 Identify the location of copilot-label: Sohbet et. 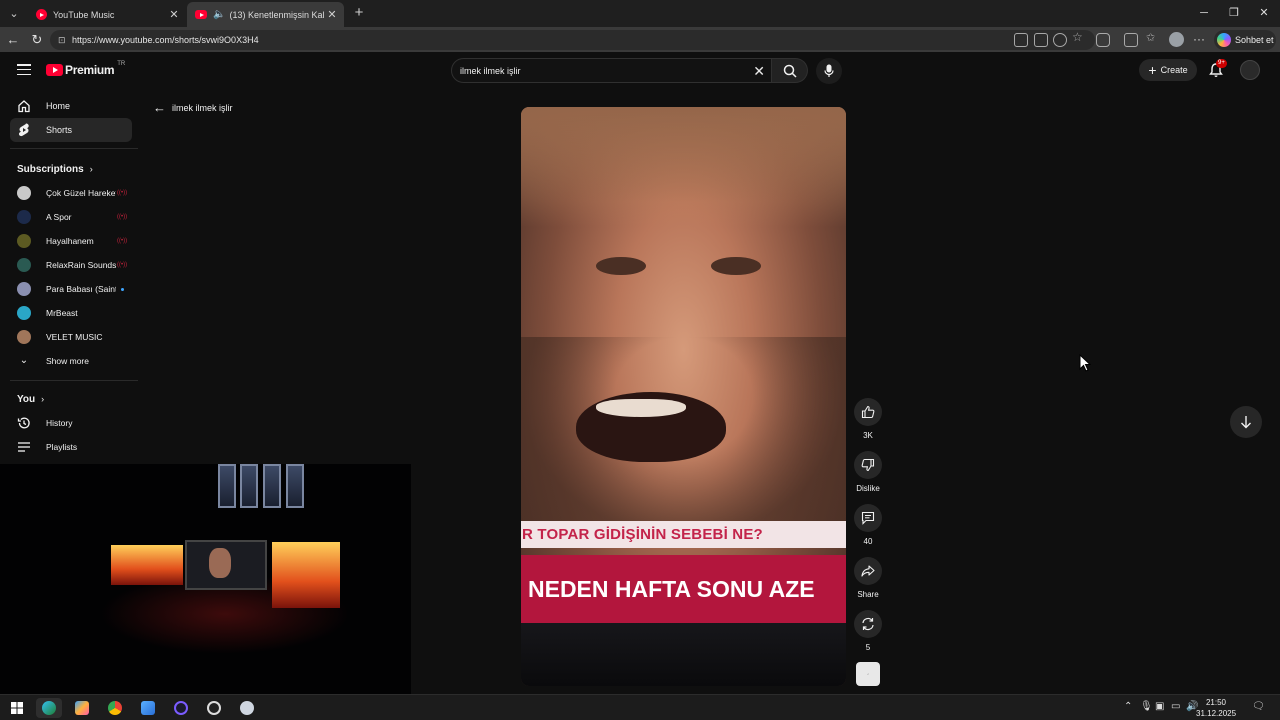
(1254, 40).